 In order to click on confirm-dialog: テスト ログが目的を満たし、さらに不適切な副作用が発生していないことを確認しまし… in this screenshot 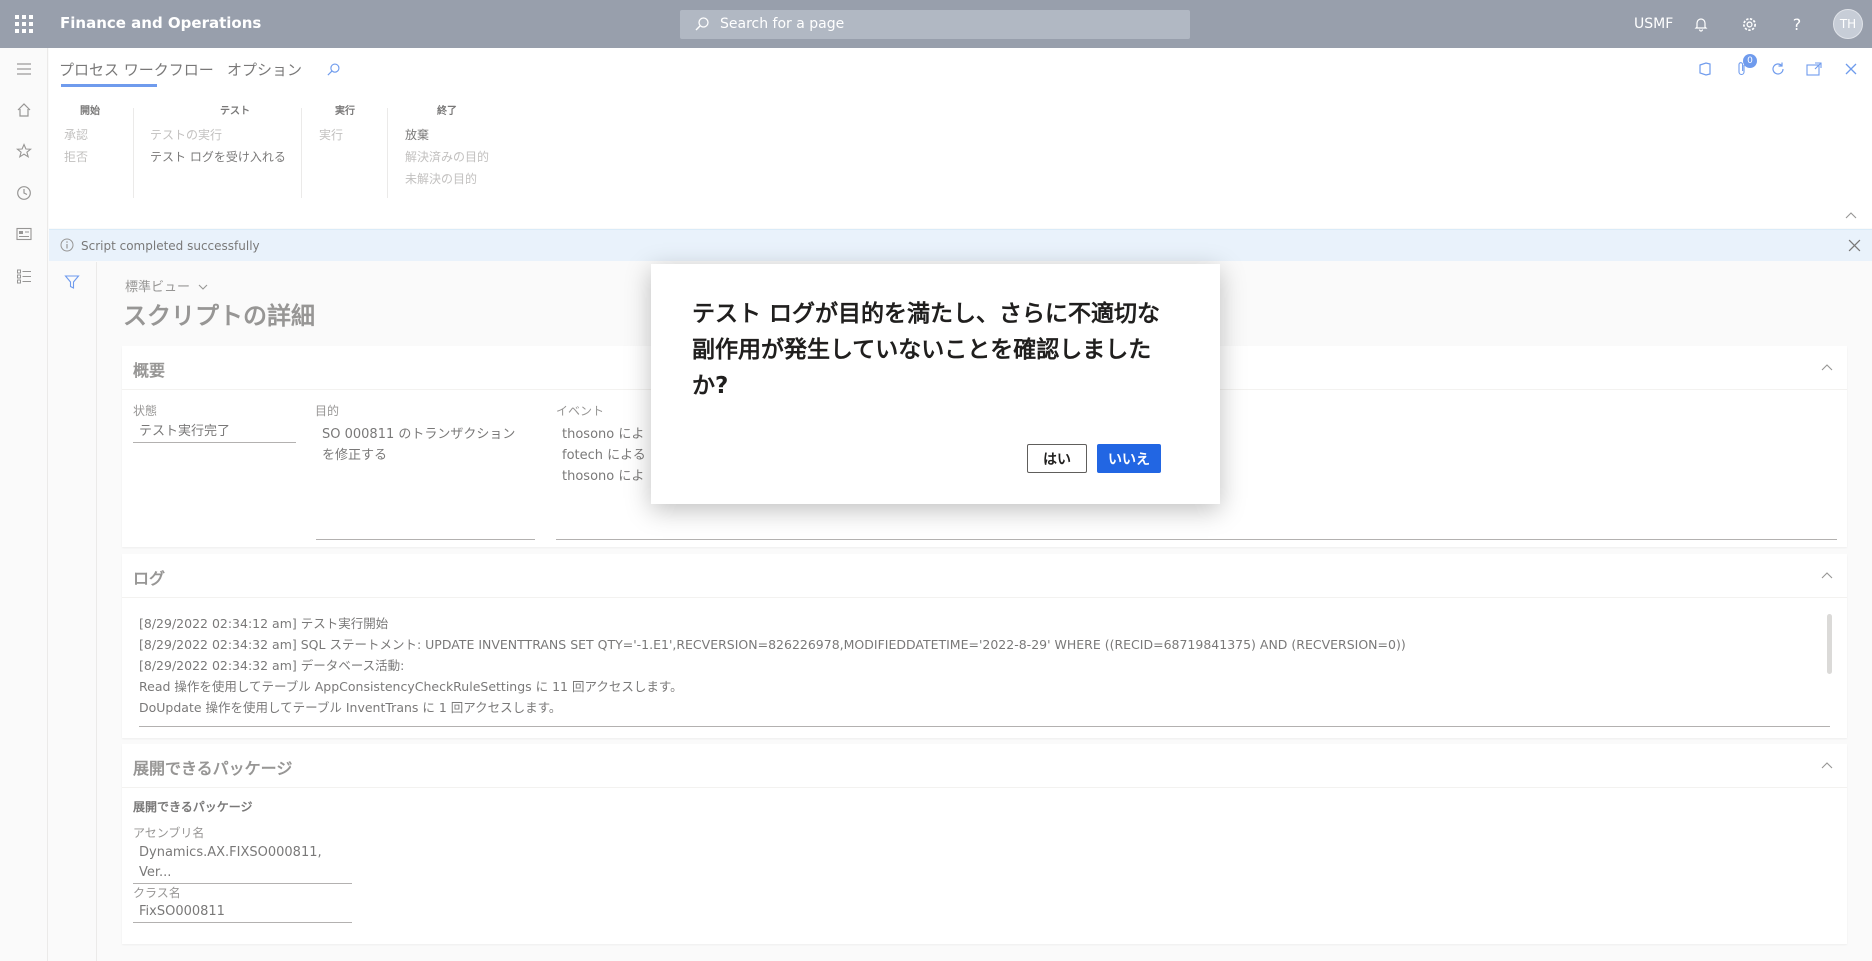, I will do `click(935, 384)`.